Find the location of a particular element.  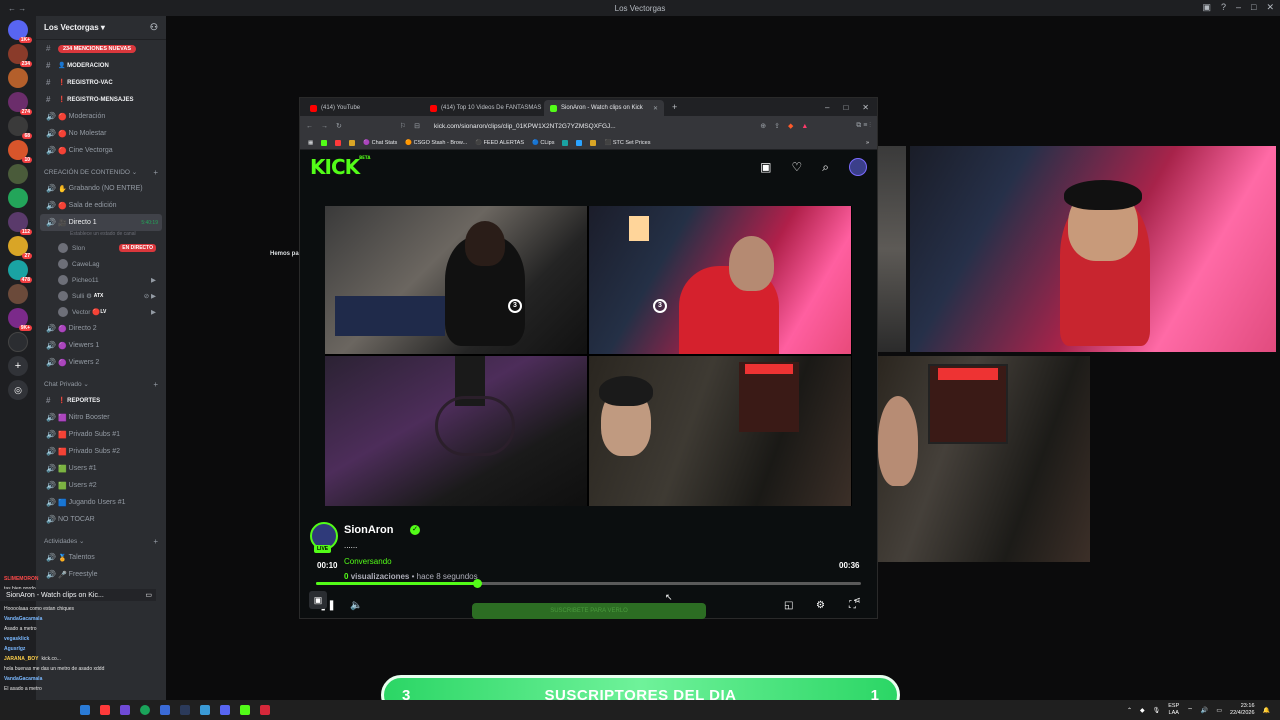

voice-channel: 🔊 🟣 Viewers 2 is located at coordinates (101, 362).